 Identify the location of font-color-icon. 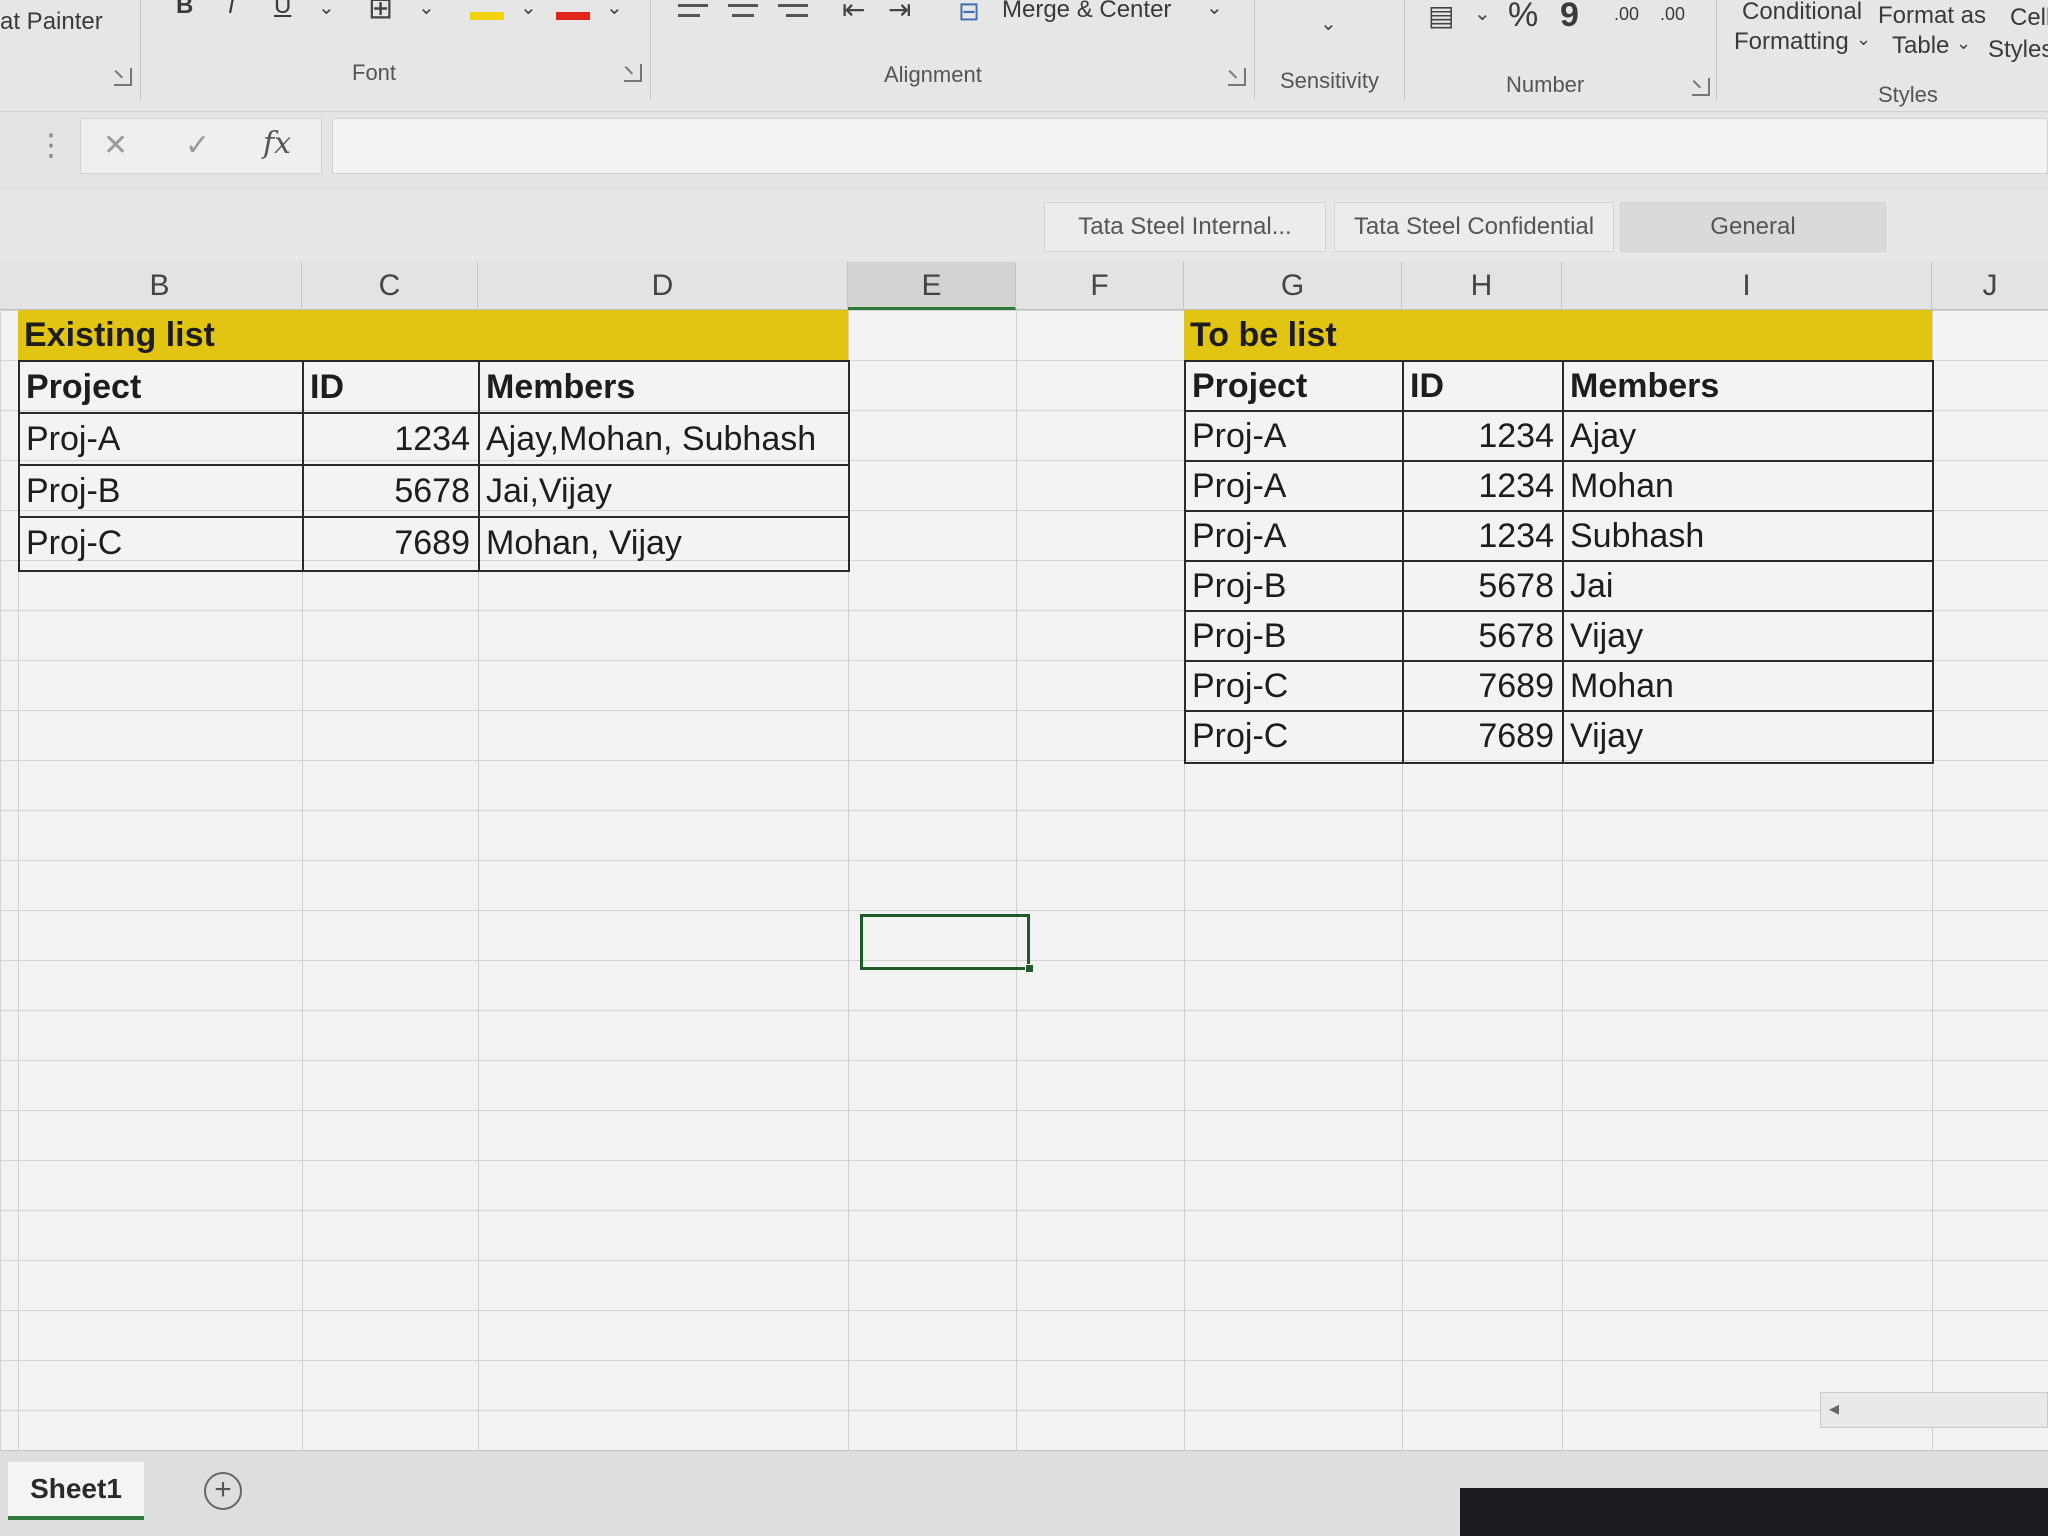
(573, 16).